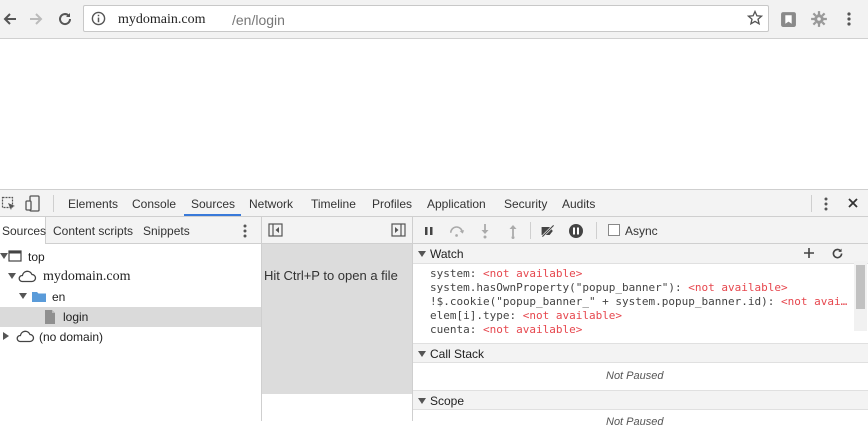 The height and width of the screenshot is (428, 868). I want to click on reload-icon, so click(65, 19).